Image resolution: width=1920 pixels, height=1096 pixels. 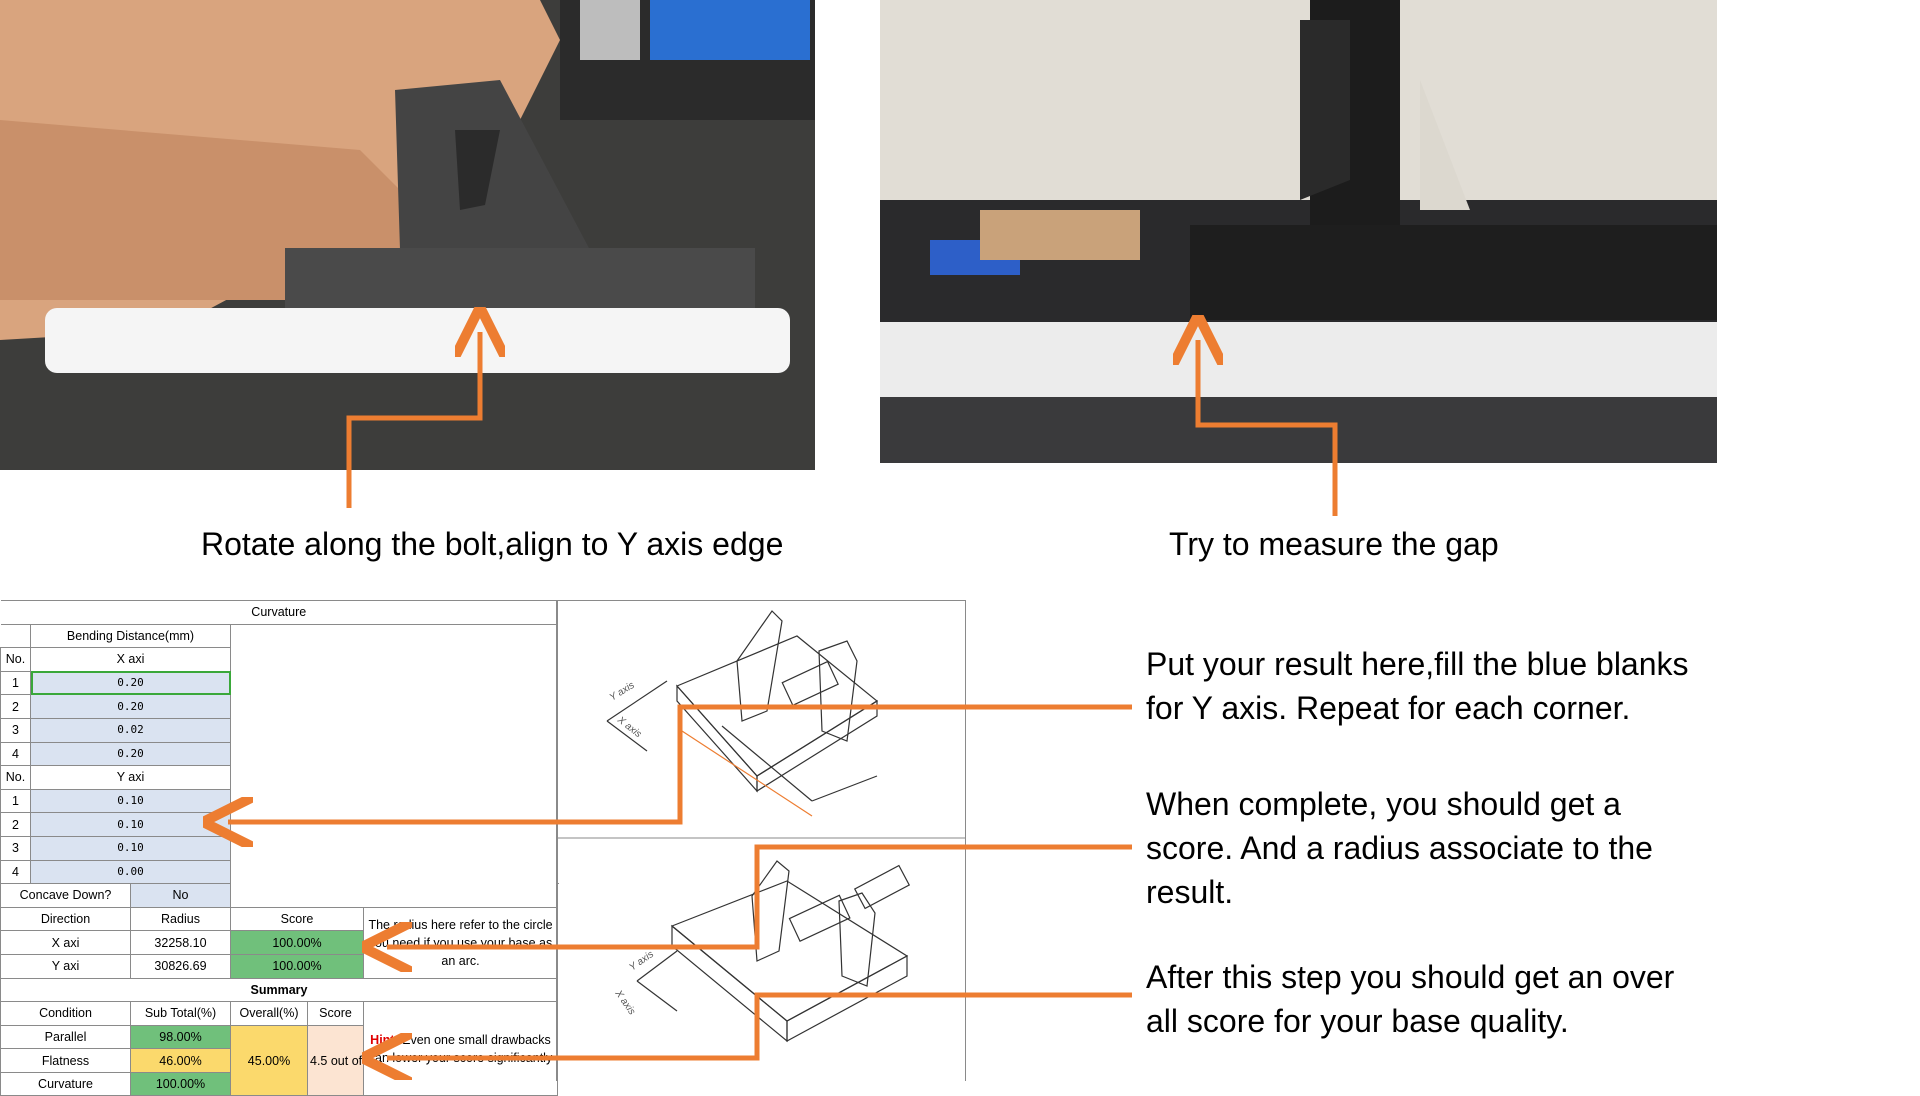 I want to click on x-axis-input-cell: 0.02, so click(x=130, y=730).